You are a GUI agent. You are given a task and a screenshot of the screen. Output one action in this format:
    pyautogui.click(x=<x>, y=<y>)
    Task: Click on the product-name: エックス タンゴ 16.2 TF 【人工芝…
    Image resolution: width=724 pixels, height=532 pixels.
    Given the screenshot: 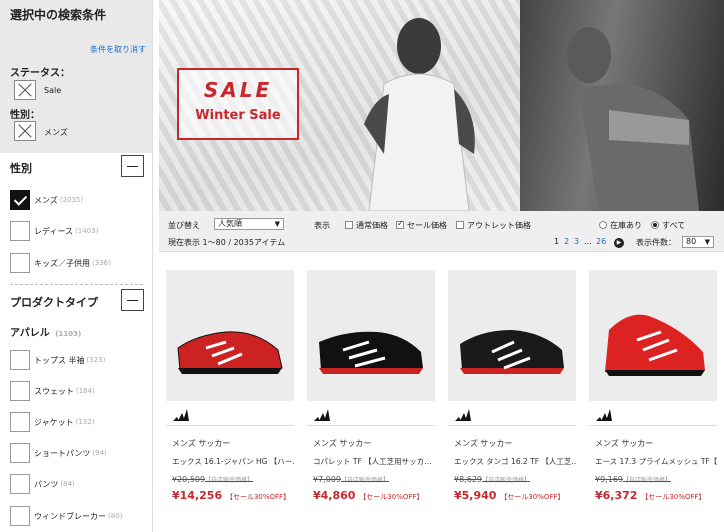 What is the action you would take?
    pyautogui.click(x=515, y=461)
    